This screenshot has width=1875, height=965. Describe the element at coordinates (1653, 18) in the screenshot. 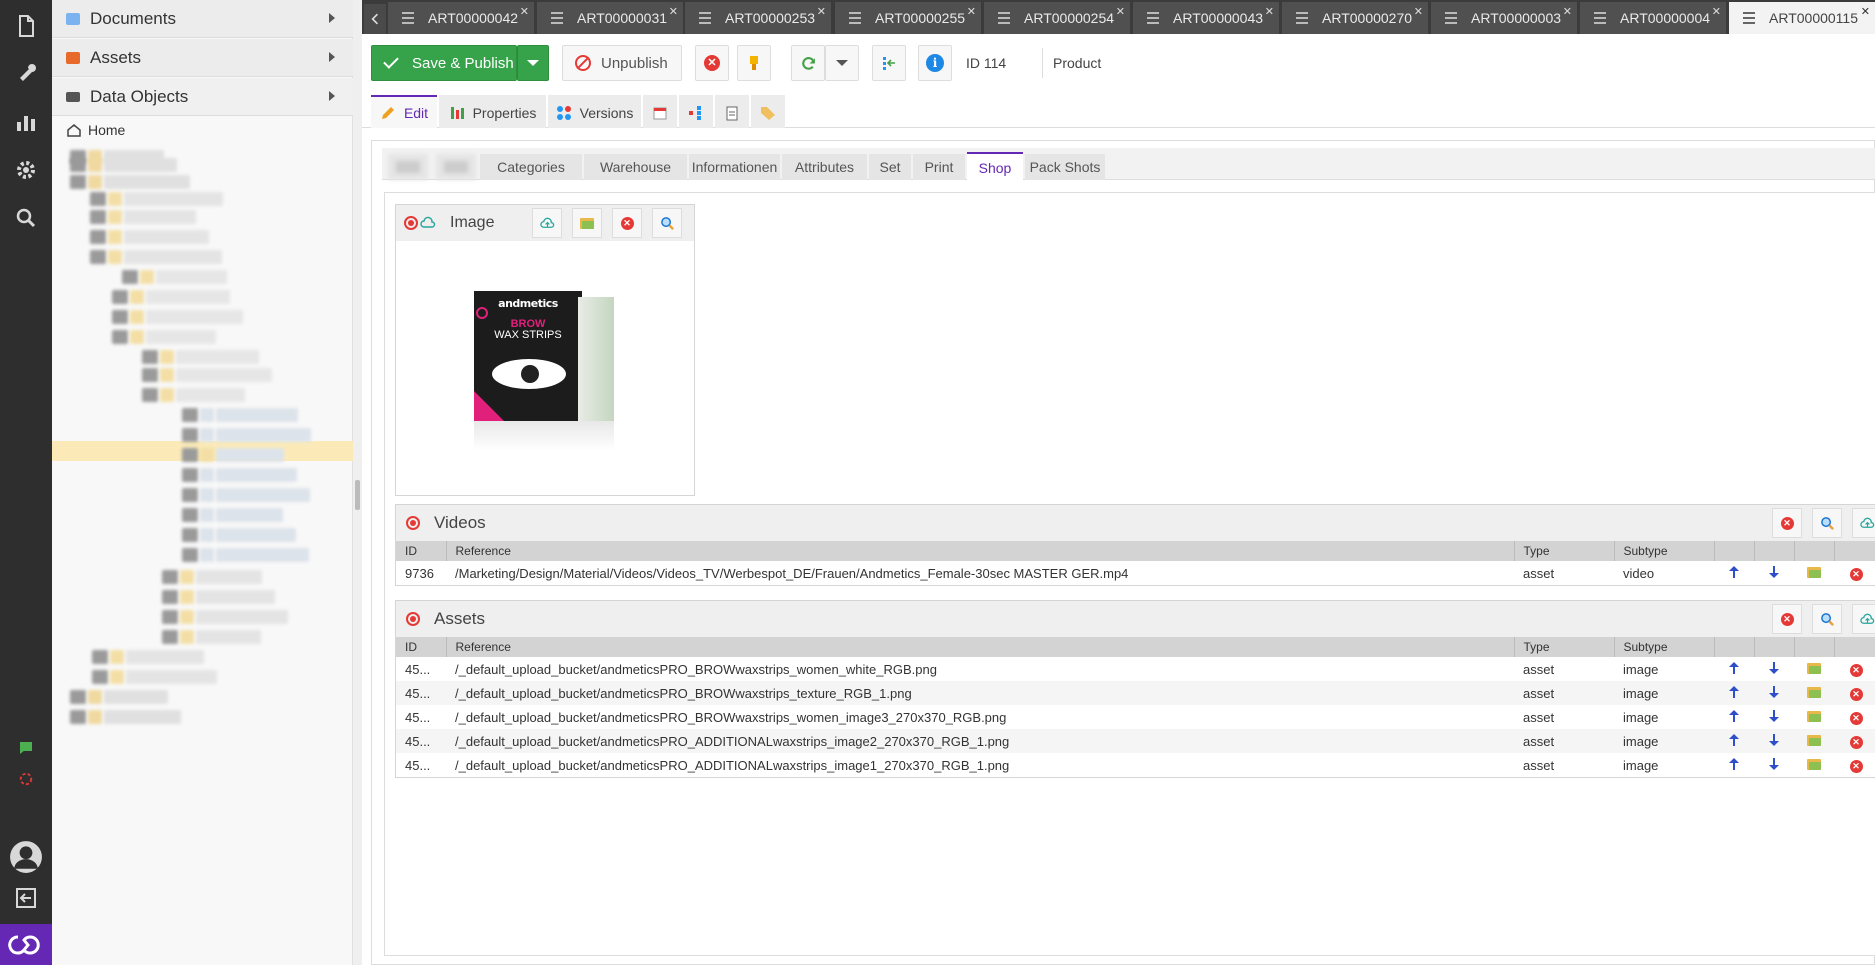

I see `document-tab: ART00000004 ✕` at that location.